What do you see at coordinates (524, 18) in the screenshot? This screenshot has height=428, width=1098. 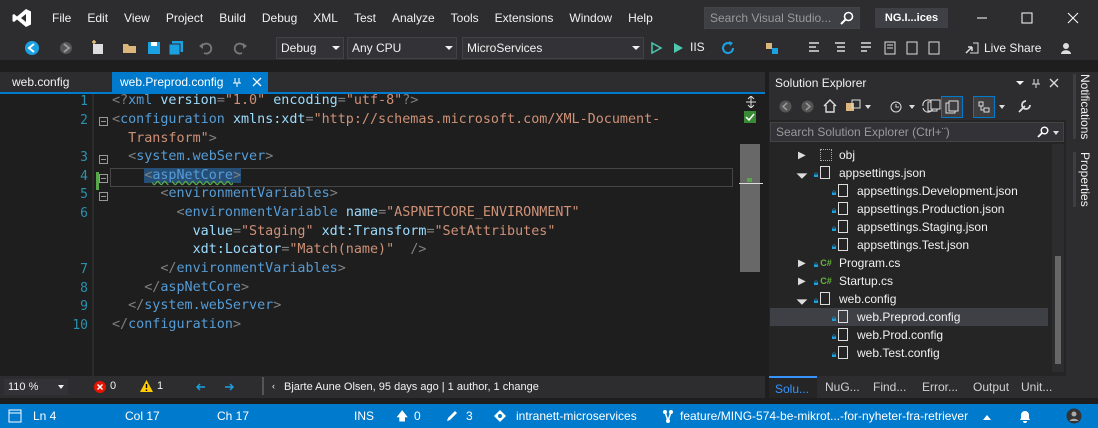 I see `menu-extensions: Extensions` at bounding box center [524, 18].